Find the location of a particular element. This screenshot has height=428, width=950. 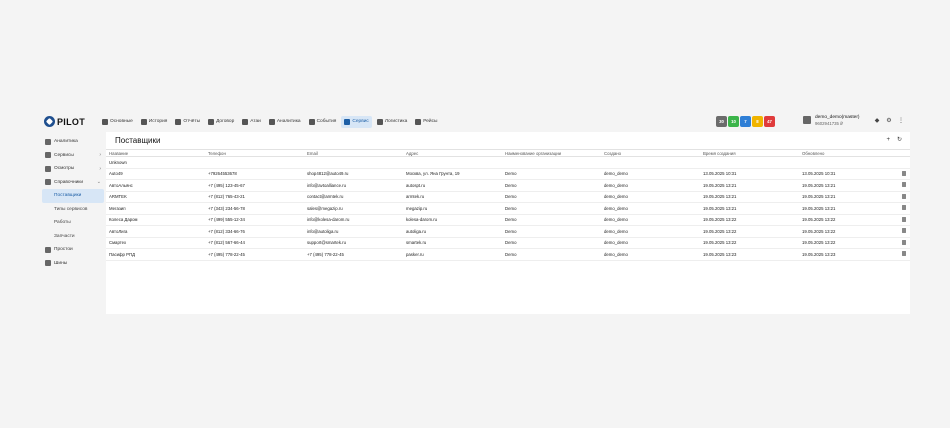

add-icon: + is located at coordinates (888, 140).